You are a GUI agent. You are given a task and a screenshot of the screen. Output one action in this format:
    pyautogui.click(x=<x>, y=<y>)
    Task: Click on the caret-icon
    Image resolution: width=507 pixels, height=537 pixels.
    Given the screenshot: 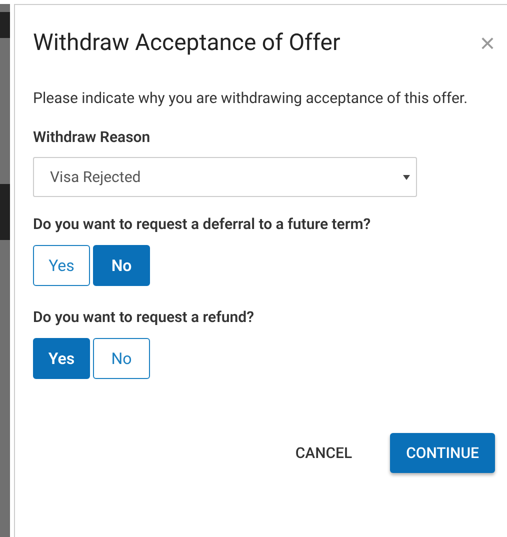 What is the action you would take?
    pyautogui.click(x=406, y=177)
    